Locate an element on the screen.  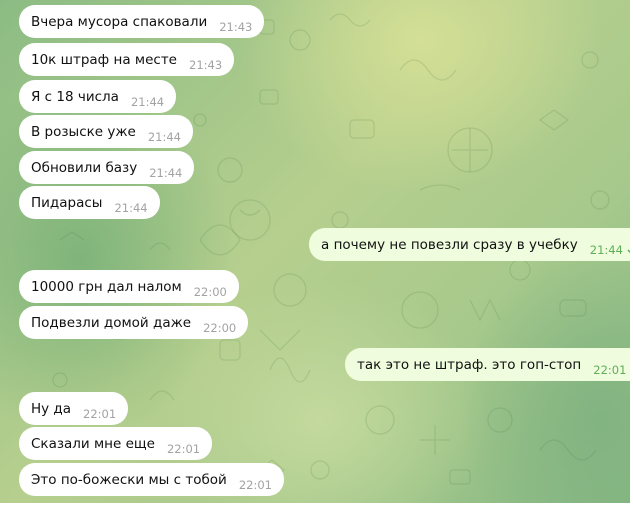
message-bubble: Вчера мусора спаковали 21:43 is located at coordinates (142, 21).